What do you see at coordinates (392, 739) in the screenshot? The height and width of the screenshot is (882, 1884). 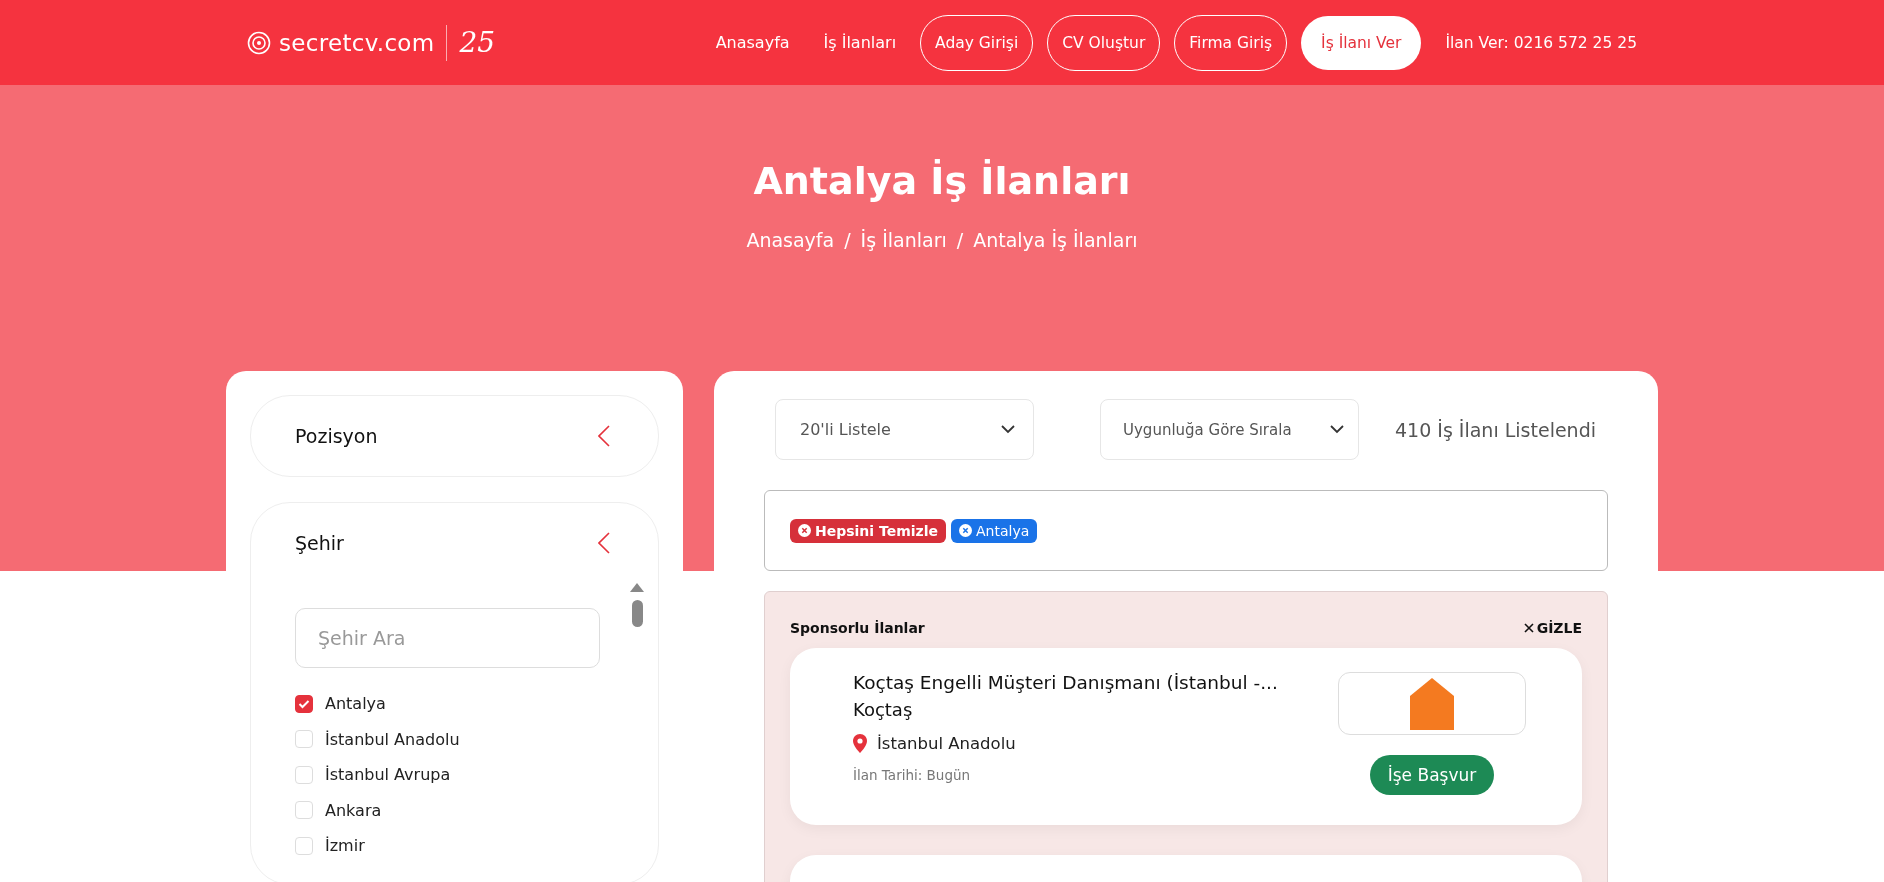 I see `city-option: İstanbul Anadolu` at bounding box center [392, 739].